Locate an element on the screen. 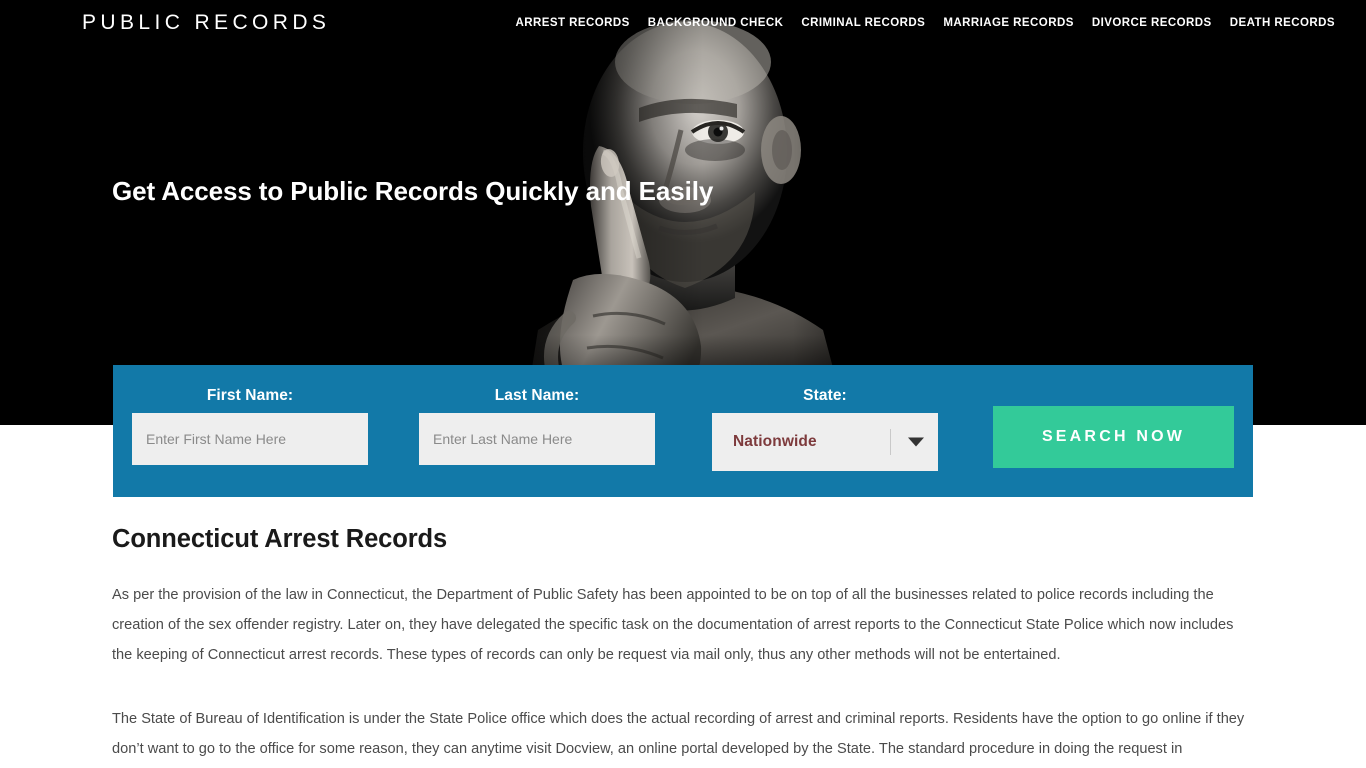  select-divider is located at coordinates (890, 442).